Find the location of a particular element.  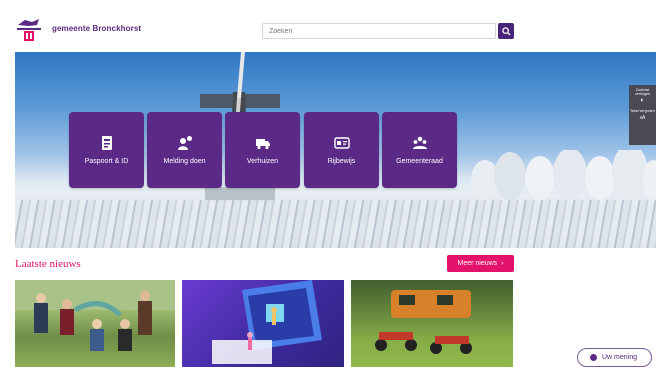

tile-rijbewijs: Rijbewijs is located at coordinates (341, 150).